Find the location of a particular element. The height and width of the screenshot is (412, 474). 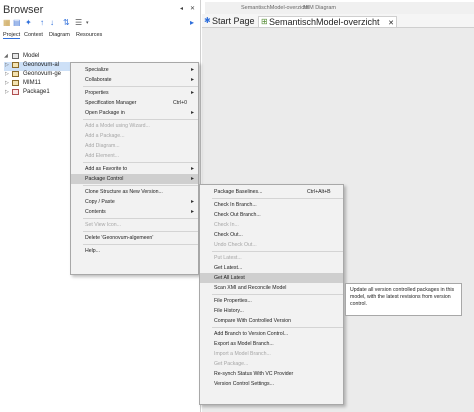

expand-icon: ▸ is located at coordinates (192, 22).